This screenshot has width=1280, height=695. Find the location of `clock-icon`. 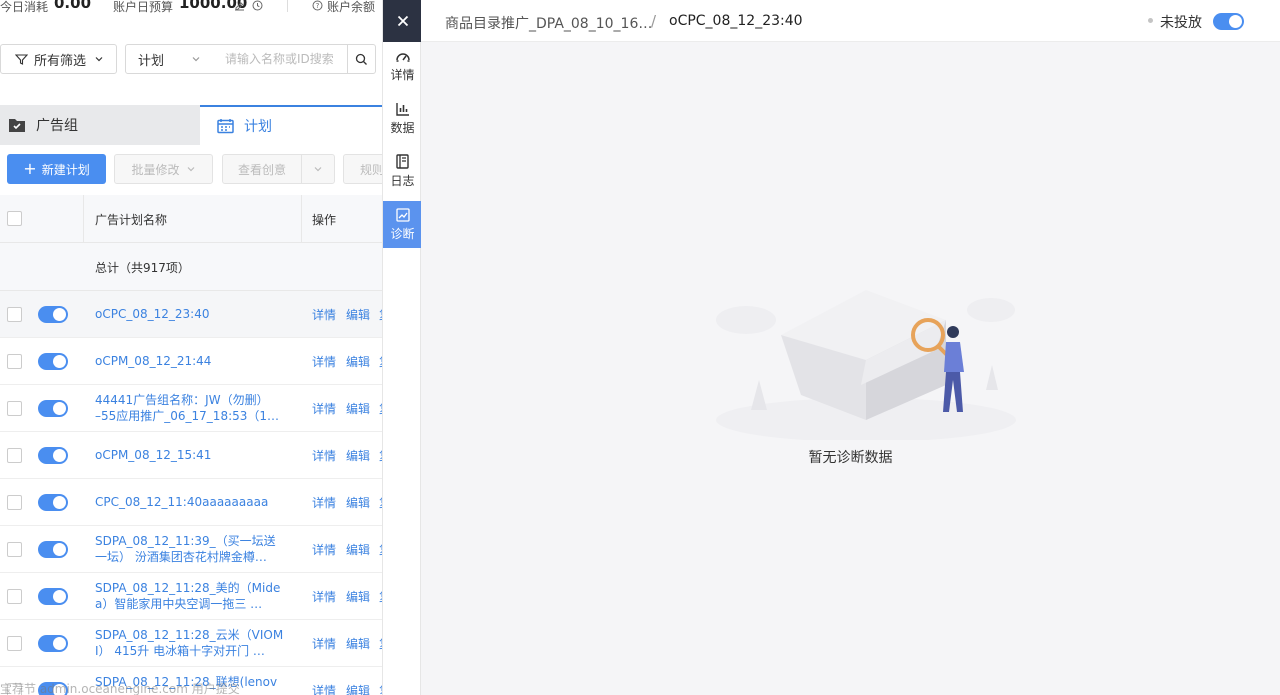

clock-icon is located at coordinates (257, 5).